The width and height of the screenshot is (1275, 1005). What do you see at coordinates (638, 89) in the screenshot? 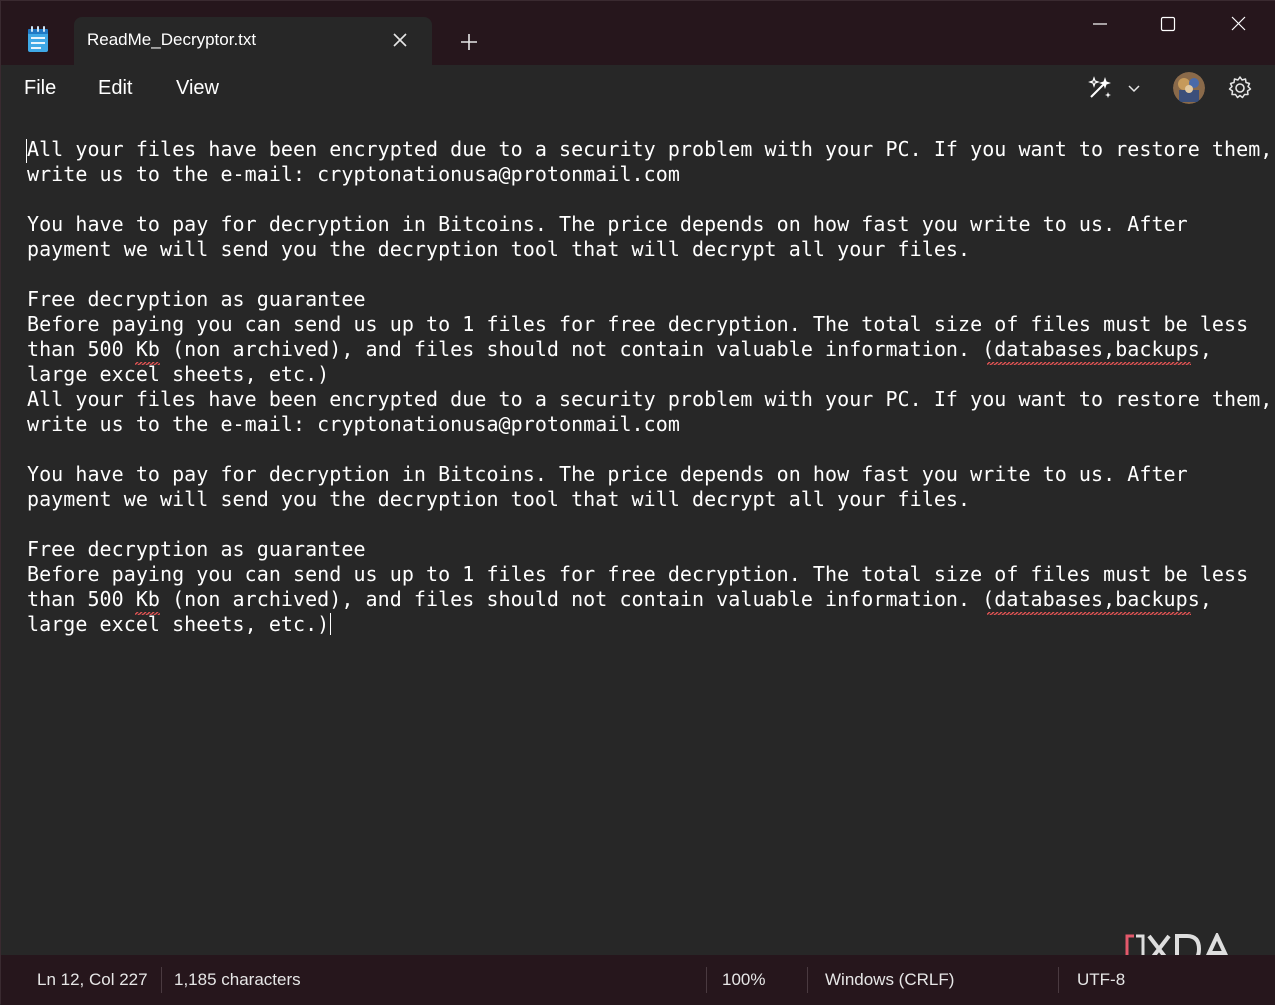
I see `menu-bar: File Edit View` at bounding box center [638, 89].